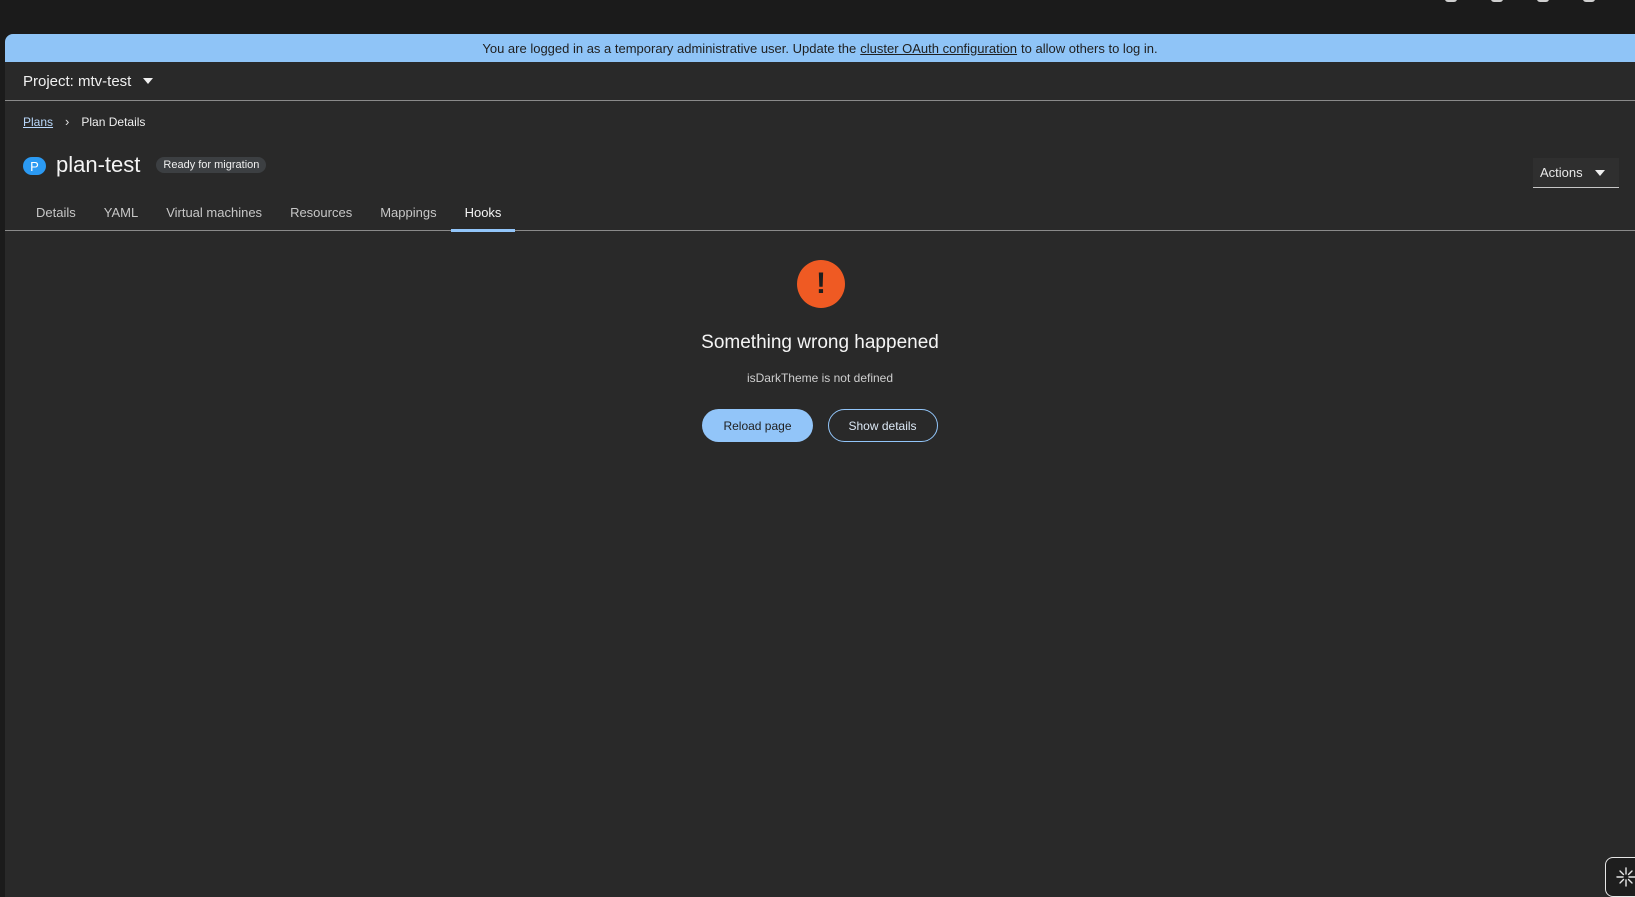  What do you see at coordinates (34, 166) in the screenshot?
I see `resource-type-badge: P` at bounding box center [34, 166].